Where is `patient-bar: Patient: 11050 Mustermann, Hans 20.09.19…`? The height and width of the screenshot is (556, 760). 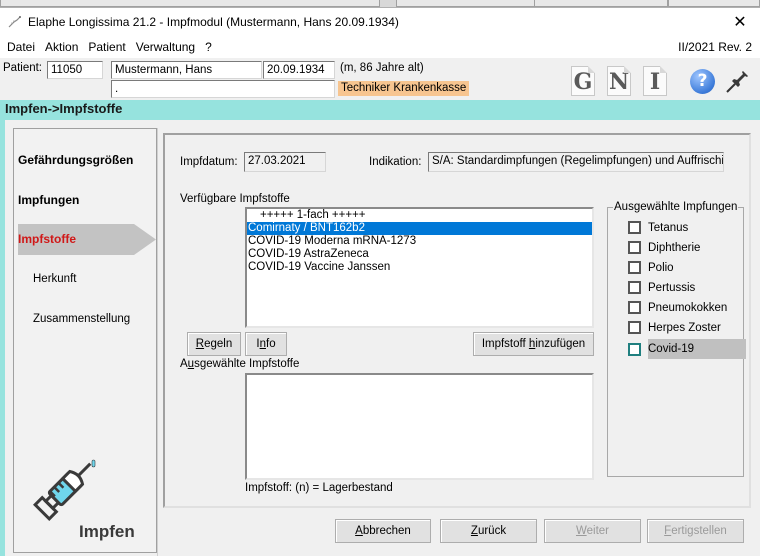
patient-bar: Patient: 11050 Mustermann, Hans 20.09.19… is located at coordinates (380, 79).